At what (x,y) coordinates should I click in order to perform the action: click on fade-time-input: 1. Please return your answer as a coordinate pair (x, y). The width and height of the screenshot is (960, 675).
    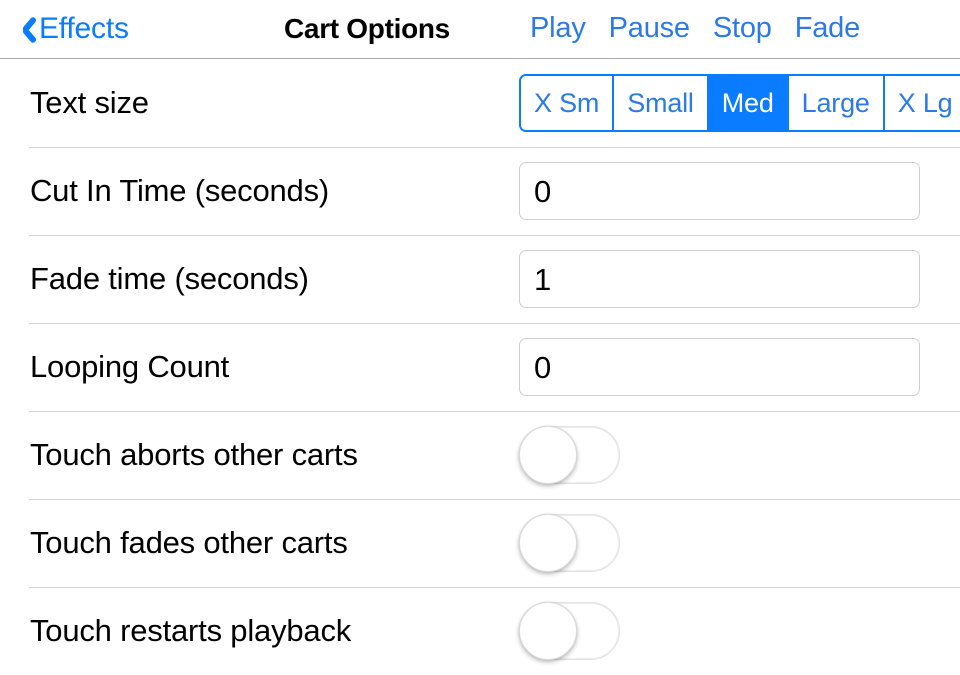
    Looking at the image, I should click on (719, 279).